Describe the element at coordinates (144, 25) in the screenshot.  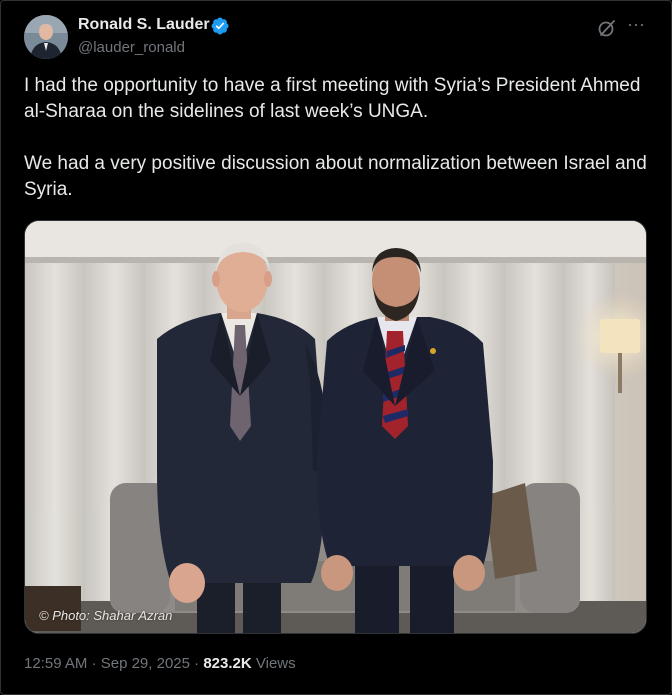
I see `author-name: Ronald S. Lauder` at that location.